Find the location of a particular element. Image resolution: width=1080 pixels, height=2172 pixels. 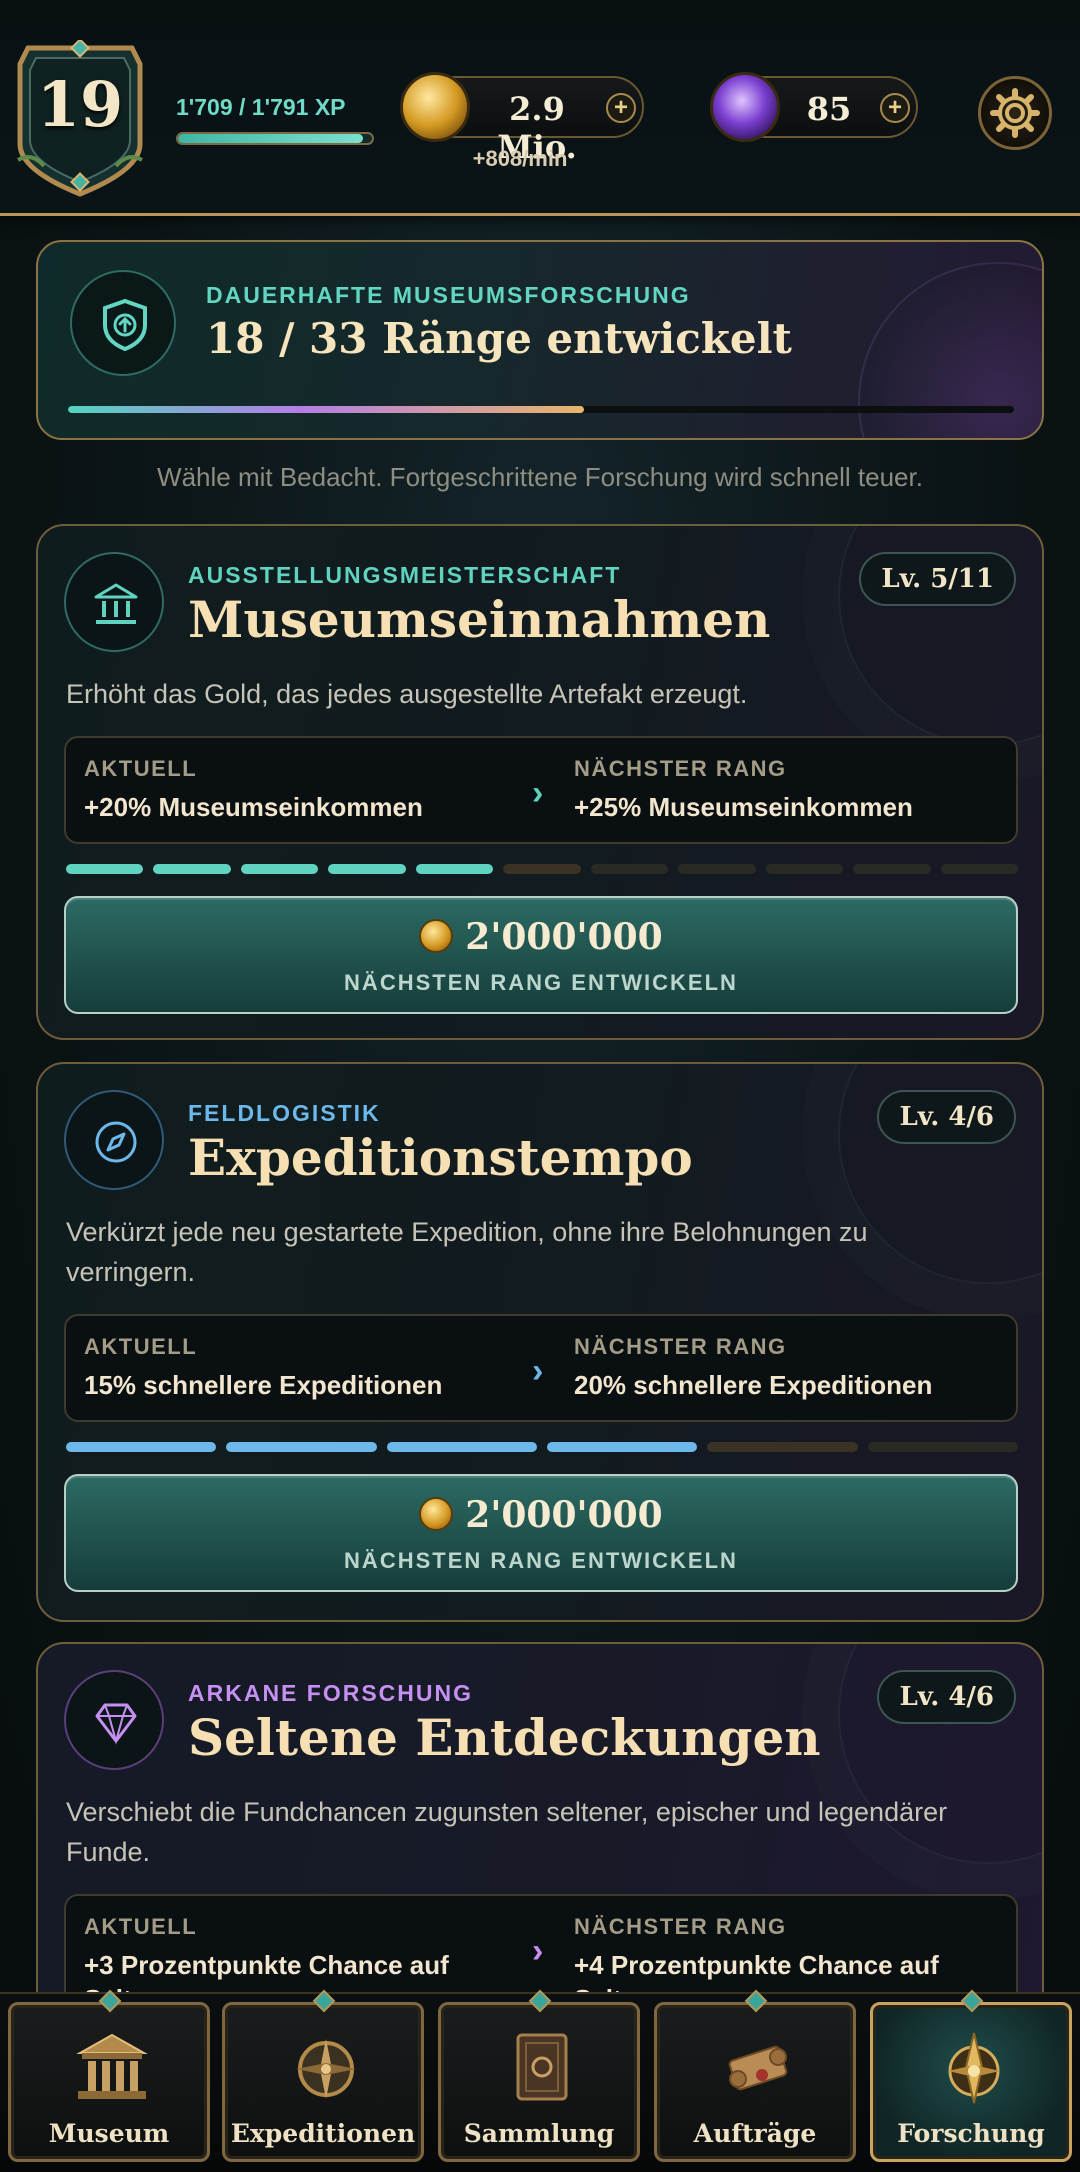

nav-tab-orders: Aufträge is located at coordinates (755, 2075).